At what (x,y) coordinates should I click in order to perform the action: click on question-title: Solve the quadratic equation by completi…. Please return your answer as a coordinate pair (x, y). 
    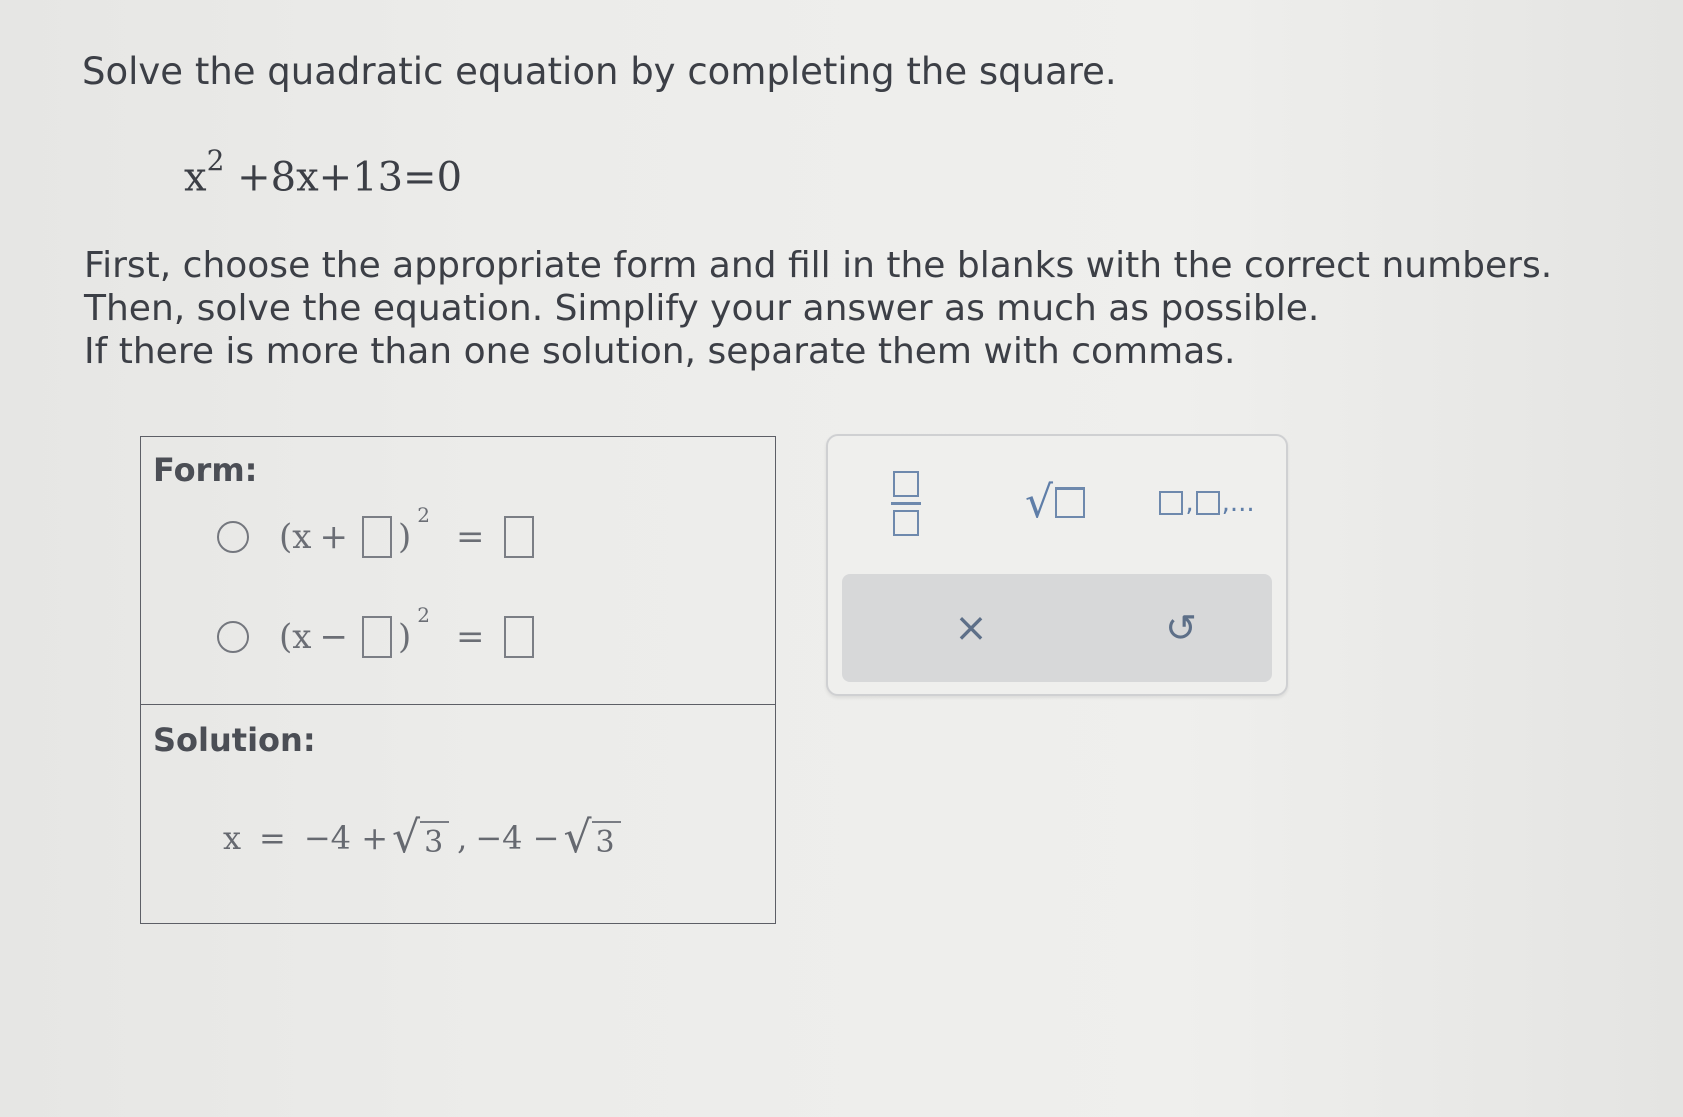
    Looking at the image, I should click on (599, 71).